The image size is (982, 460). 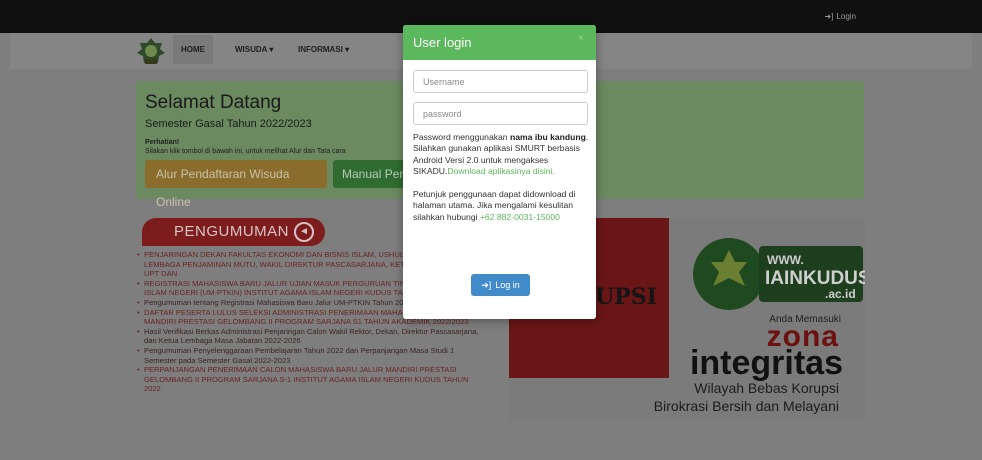 I want to click on manual-button: Manual Pen, so click(x=369, y=174).